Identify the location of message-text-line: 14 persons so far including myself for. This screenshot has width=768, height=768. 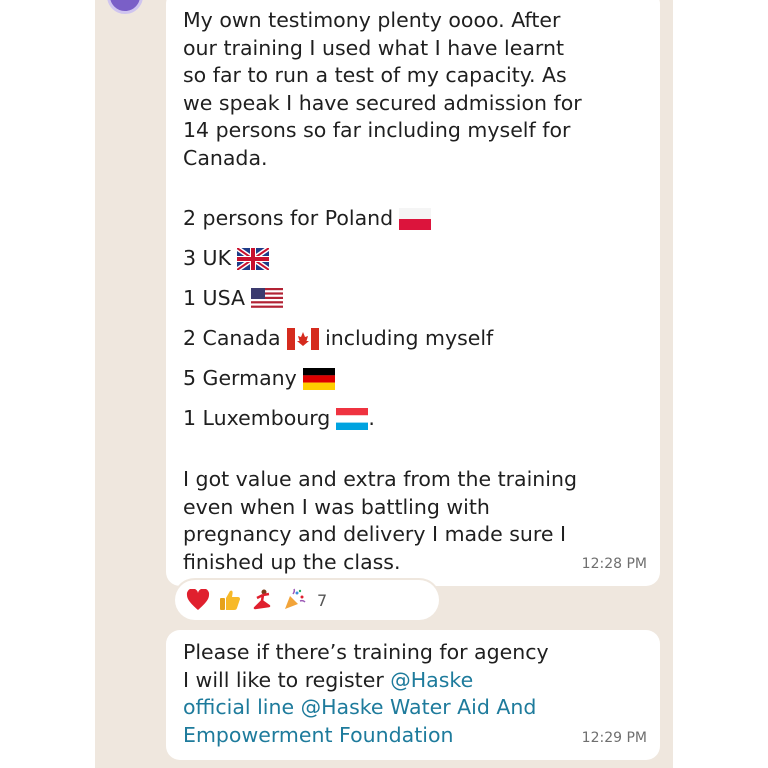
(377, 130).